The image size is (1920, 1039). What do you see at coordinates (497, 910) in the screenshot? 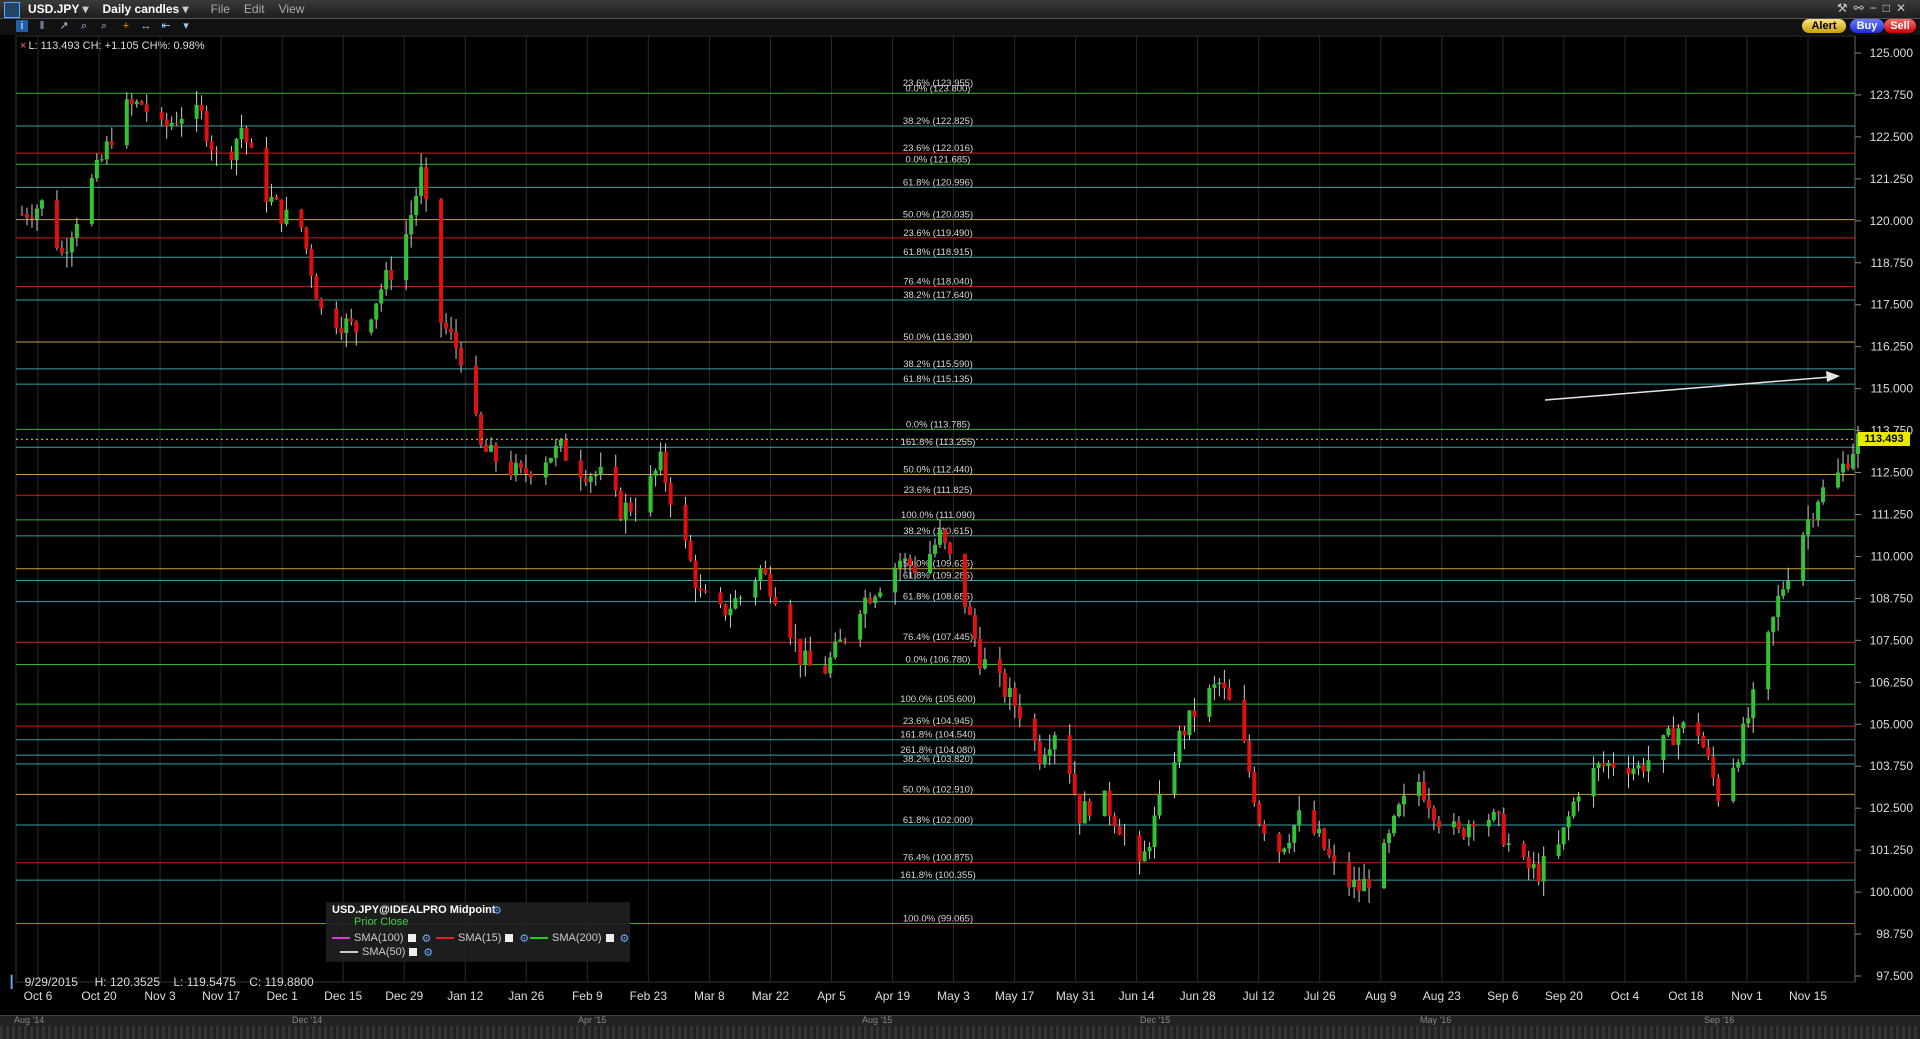
I see `legend-title-wrench-icon: ⚙` at bounding box center [497, 910].